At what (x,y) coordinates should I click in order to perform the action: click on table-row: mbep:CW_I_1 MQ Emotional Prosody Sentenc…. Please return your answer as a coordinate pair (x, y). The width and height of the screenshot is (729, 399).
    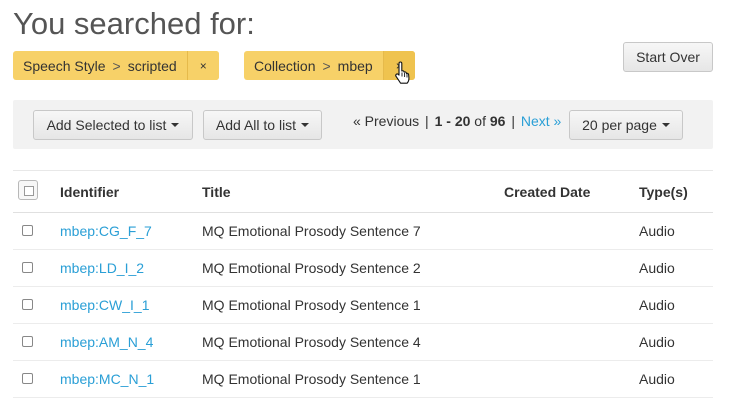
    Looking at the image, I should click on (363, 305).